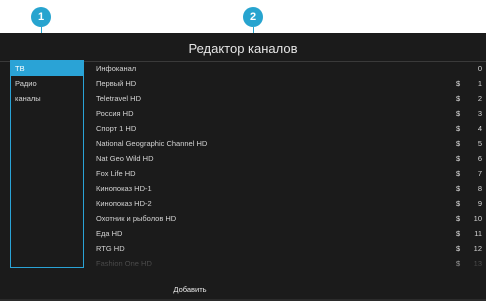 The height and width of the screenshot is (301, 486). I want to click on channel-row: Nat Geo Wild HD $6, so click(291, 158).